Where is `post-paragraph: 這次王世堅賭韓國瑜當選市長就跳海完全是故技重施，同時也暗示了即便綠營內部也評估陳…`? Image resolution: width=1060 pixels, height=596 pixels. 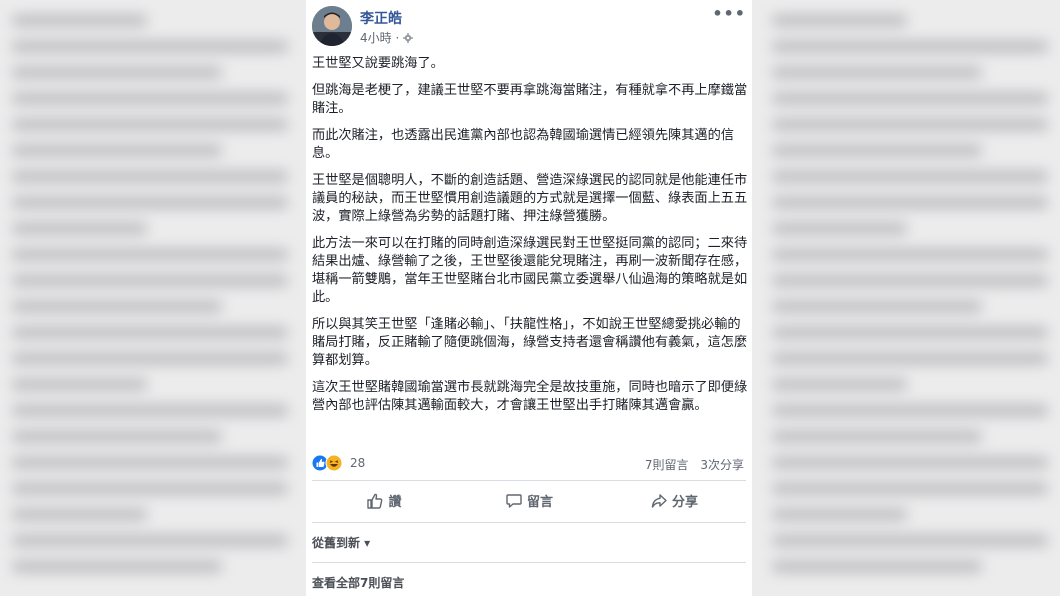 post-paragraph: 這次王世堅賭韓國瑜當選市長就跳海完全是故技重施，同時也暗示了即便綠營內部也評估陳… is located at coordinates (530, 396).